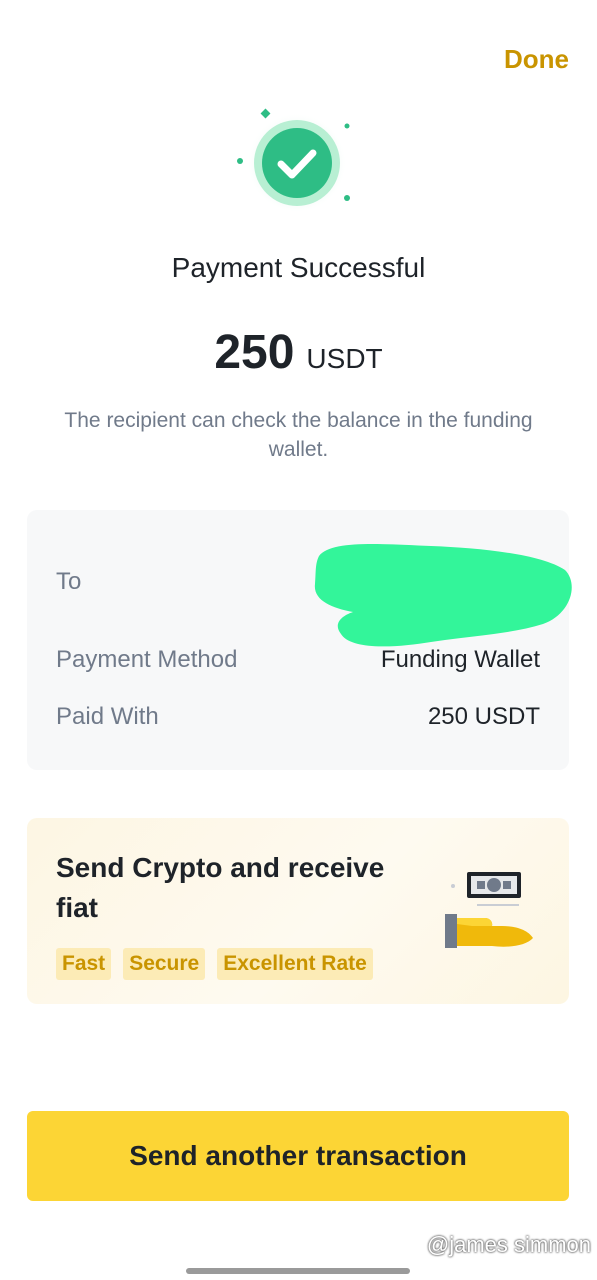 The height and width of the screenshot is (1280, 597). What do you see at coordinates (536, 59) in the screenshot?
I see `done-button: Done` at bounding box center [536, 59].